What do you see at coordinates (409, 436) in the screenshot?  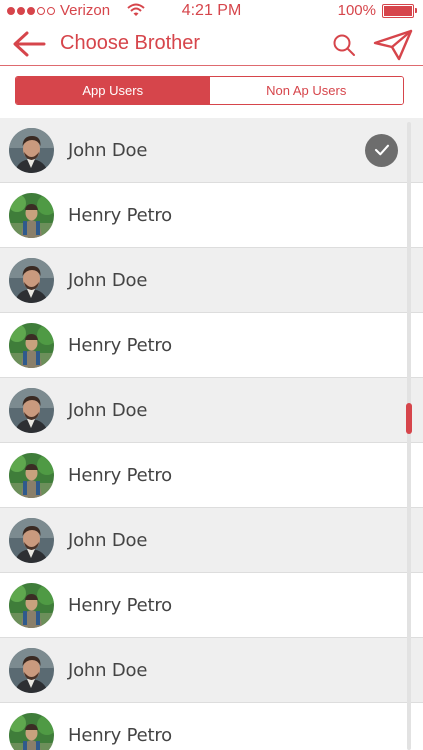 I see `scrollbar-track` at bounding box center [409, 436].